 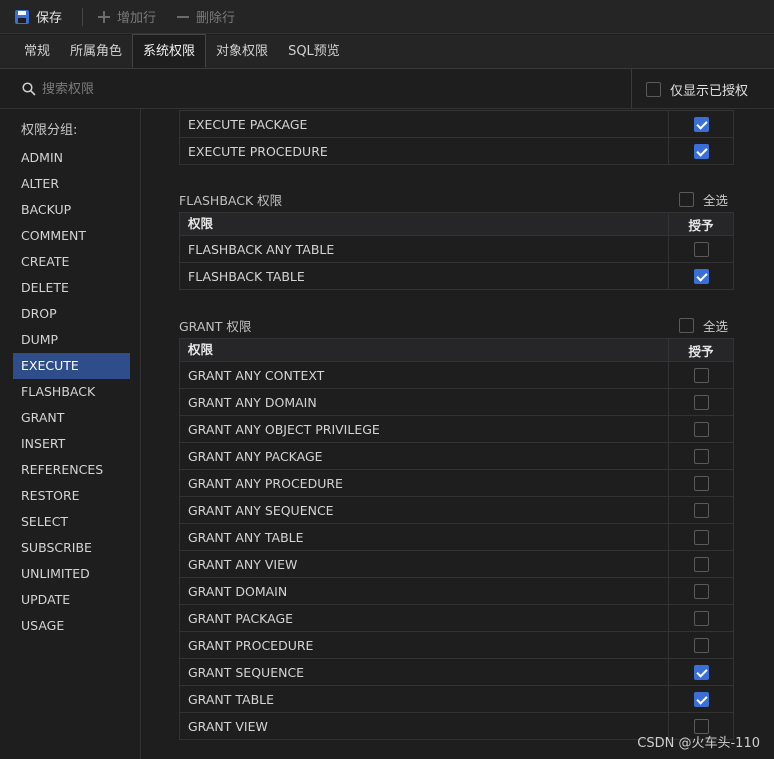 I want to click on table-row: FLASHBACK ANY TABLE, so click(x=456, y=249).